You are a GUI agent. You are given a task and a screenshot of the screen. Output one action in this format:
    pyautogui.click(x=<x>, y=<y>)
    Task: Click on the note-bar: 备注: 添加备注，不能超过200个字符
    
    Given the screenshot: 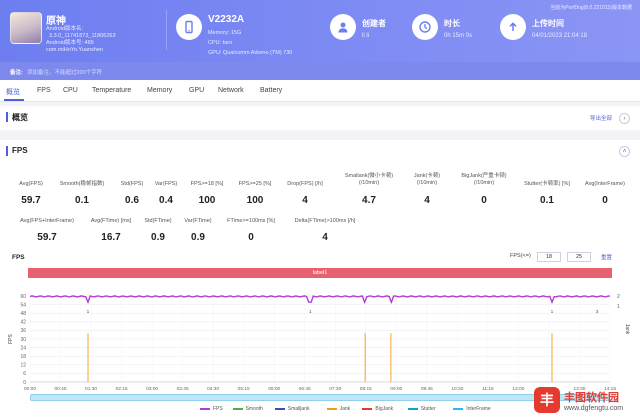 What is the action you would take?
    pyautogui.click(x=320, y=71)
    